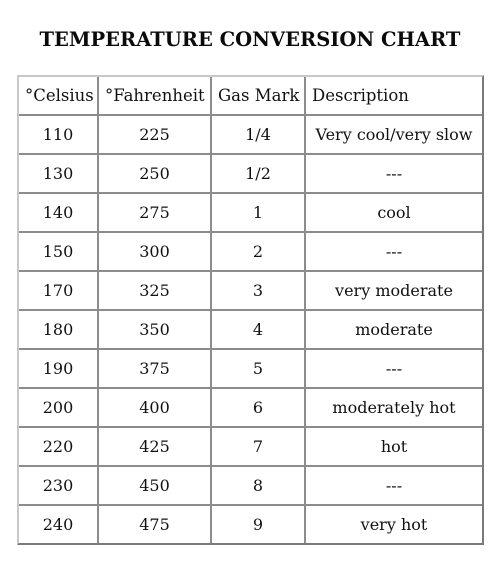  What do you see at coordinates (259, 135) in the screenshot?
I see `cell-gas-mark: 1/4` at bounding box center [259, 135].